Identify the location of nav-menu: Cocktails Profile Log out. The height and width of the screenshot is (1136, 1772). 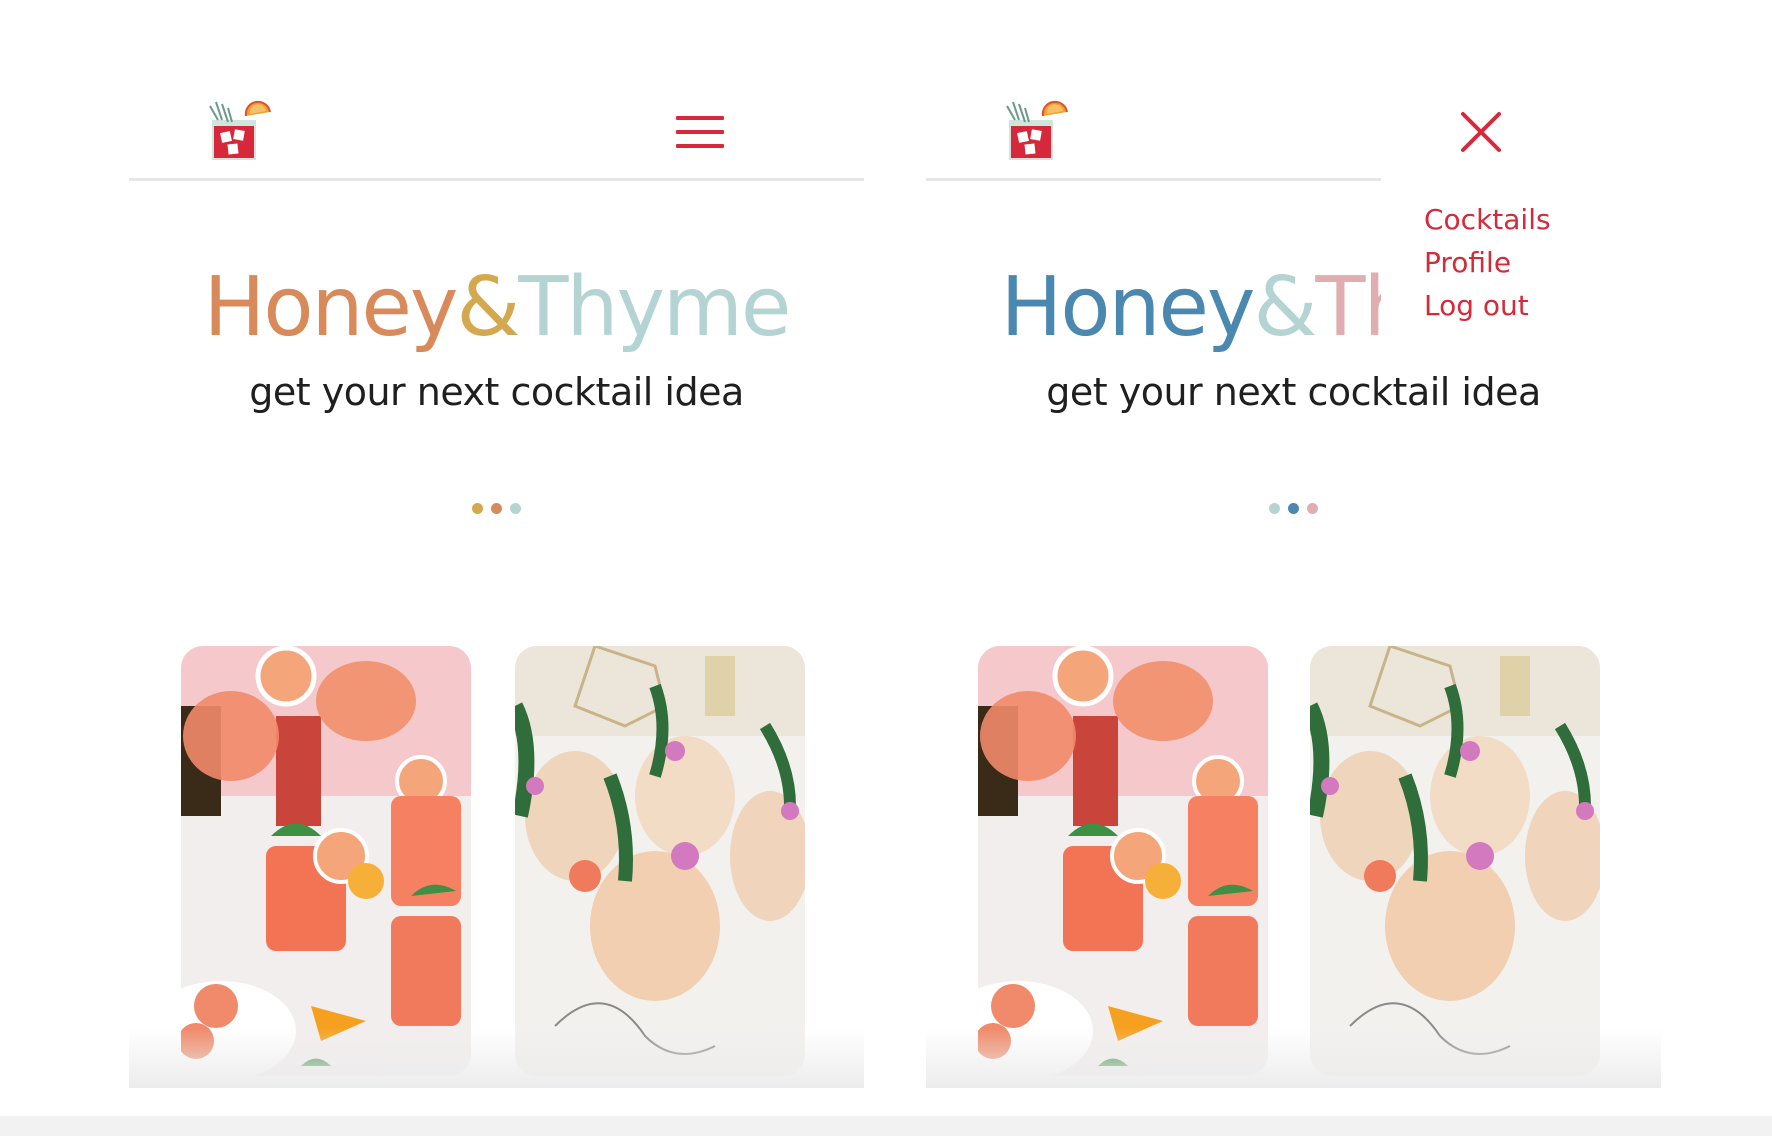
(1487, 262).